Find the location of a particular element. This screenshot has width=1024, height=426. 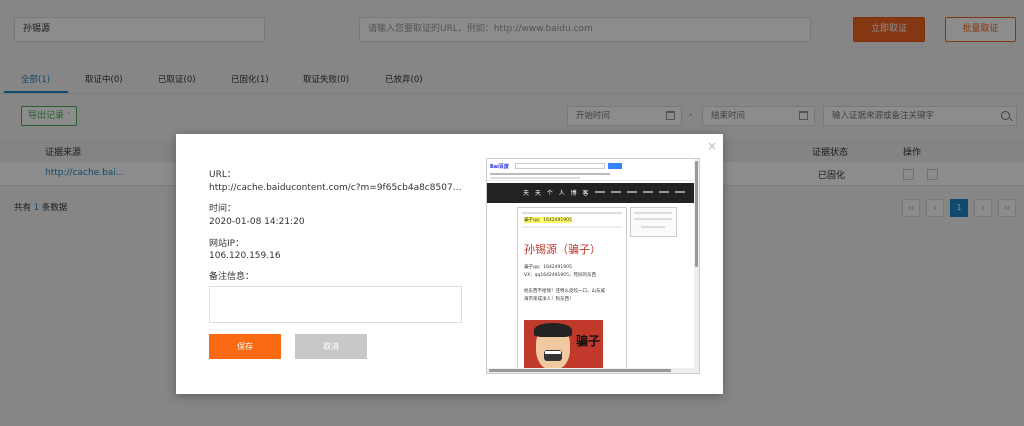

preview-desc-line-2: 海市荣成洋人！狗东西！ is located at coordinates (549, 299).